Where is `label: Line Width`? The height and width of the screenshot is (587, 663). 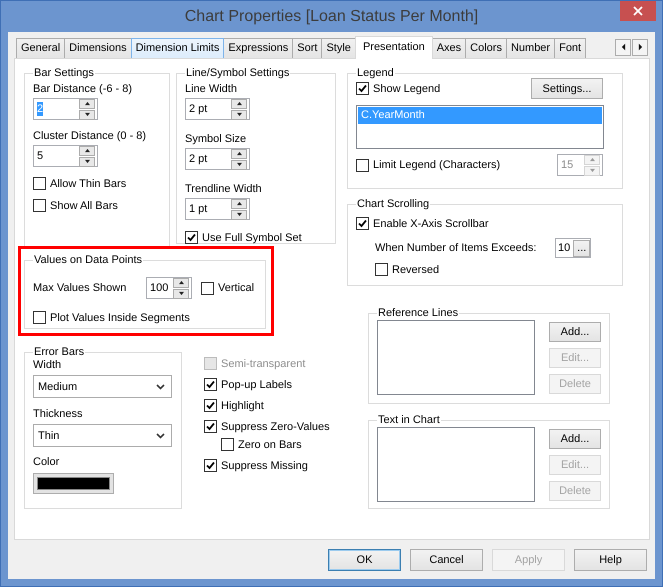 label: Line Width is located at coordinates (211, 89).